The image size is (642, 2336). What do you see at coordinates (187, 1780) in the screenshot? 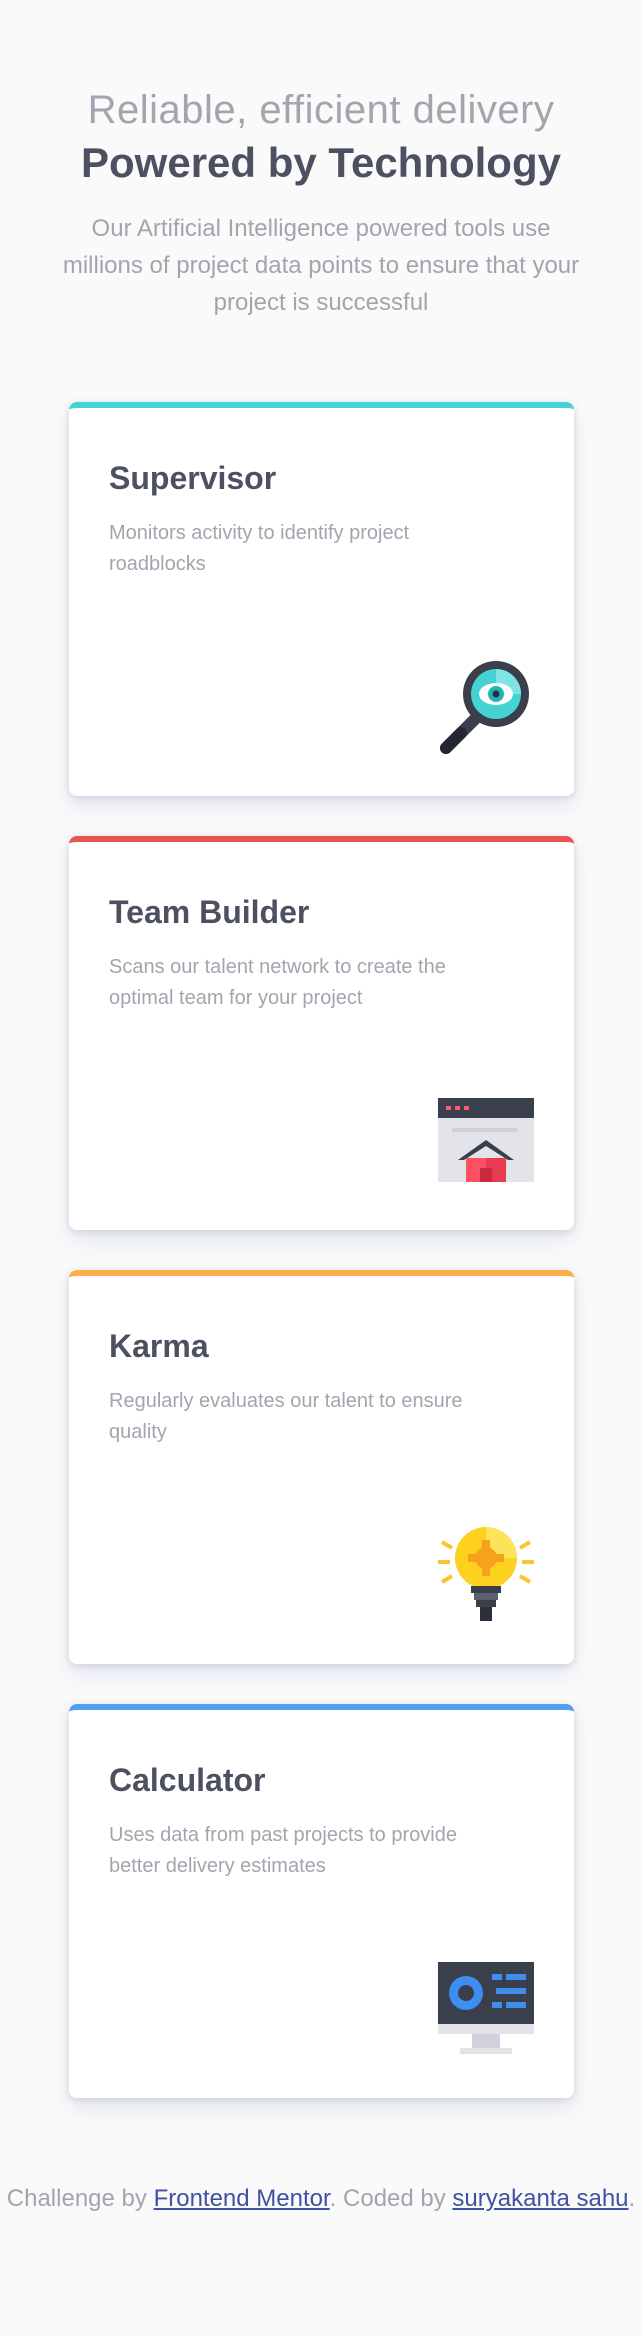
I see `card-title: Calculator` at bounding box center [187, 1780].